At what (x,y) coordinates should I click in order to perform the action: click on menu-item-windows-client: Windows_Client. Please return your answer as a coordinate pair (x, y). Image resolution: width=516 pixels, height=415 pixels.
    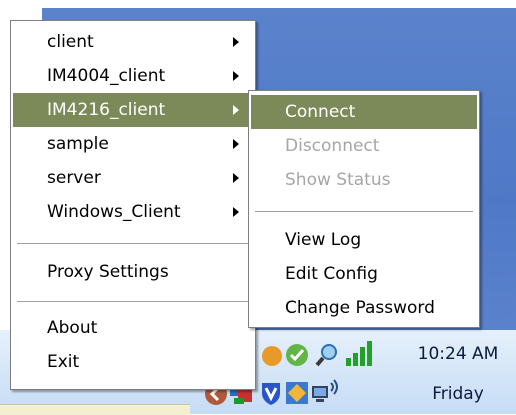
    Looking at the image, I should click on (133, 212).